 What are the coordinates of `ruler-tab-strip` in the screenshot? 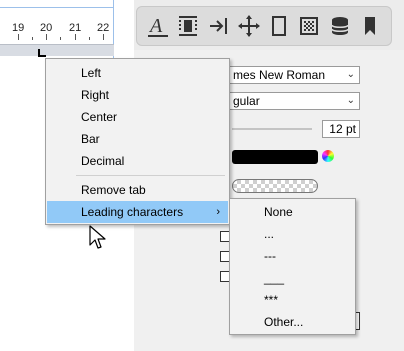 It's located at (57, 50).